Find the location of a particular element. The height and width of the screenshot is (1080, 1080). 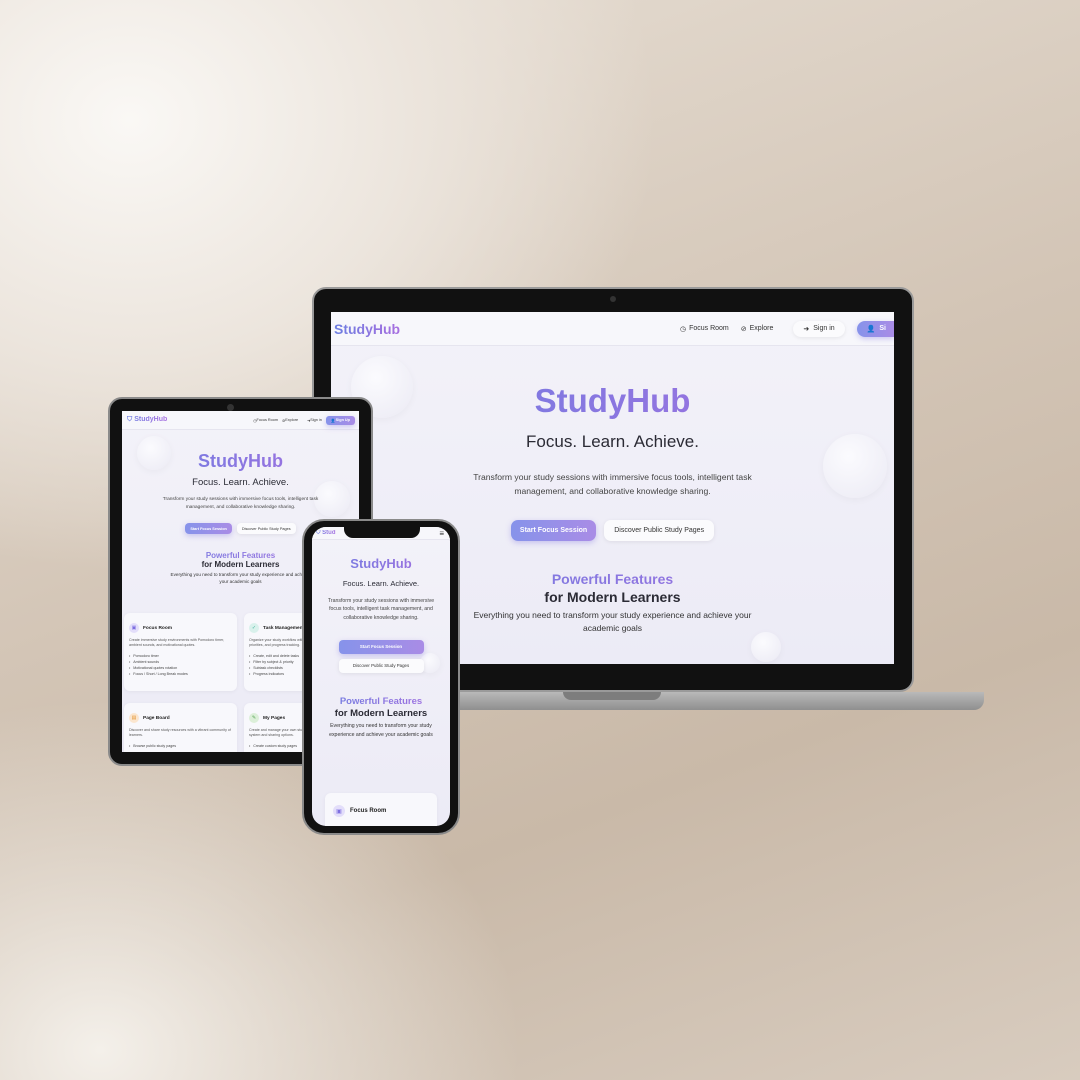

brand-logo: StudyHub is located at coordinates (367, 329).